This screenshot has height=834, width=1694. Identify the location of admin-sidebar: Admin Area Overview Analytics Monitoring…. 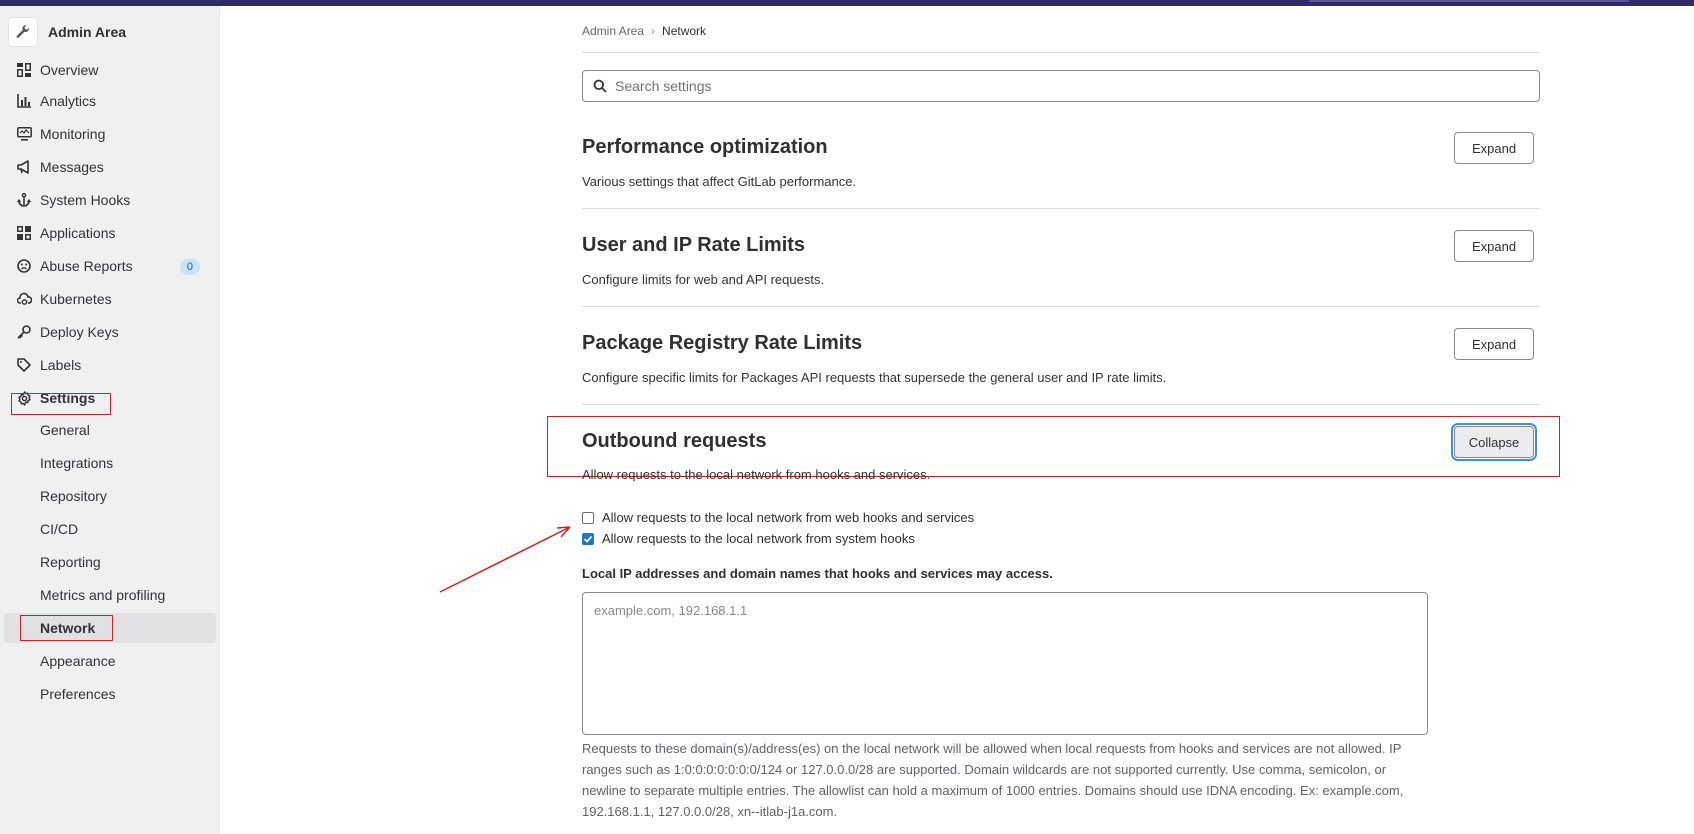
(110, 420).